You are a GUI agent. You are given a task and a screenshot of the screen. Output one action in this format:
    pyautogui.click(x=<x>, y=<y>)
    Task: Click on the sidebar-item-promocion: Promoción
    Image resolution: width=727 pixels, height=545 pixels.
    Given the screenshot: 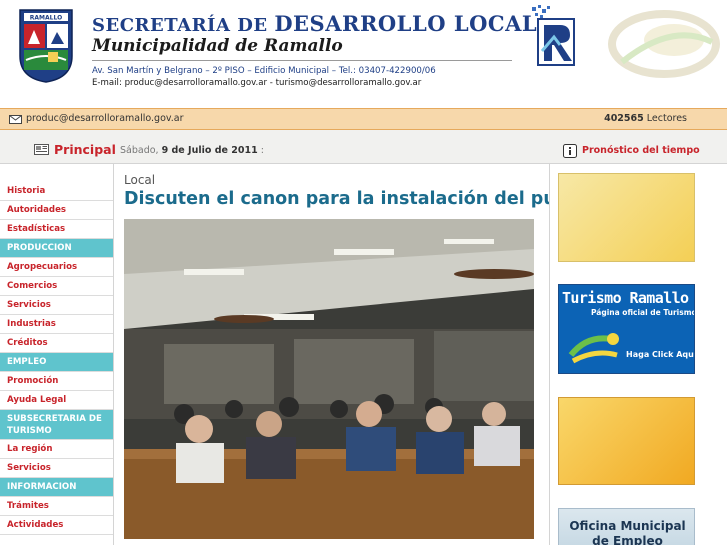 What is the action you would take?
    pyautogui.click(x=56, y=381)
    